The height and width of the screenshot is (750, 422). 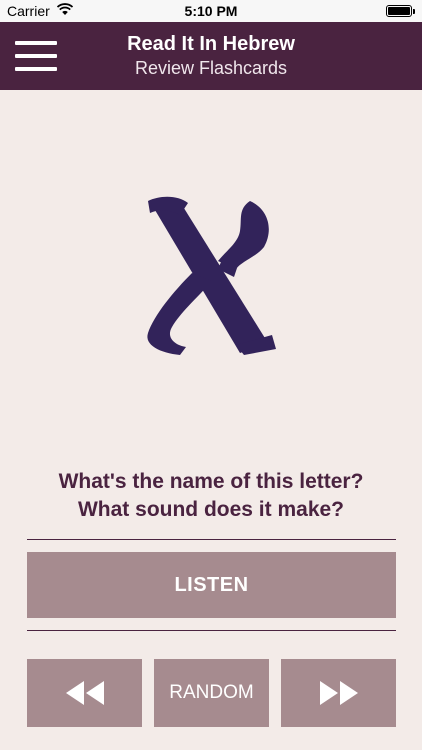 I want to click on fast-forward-icon, so click(x=338, y=693).